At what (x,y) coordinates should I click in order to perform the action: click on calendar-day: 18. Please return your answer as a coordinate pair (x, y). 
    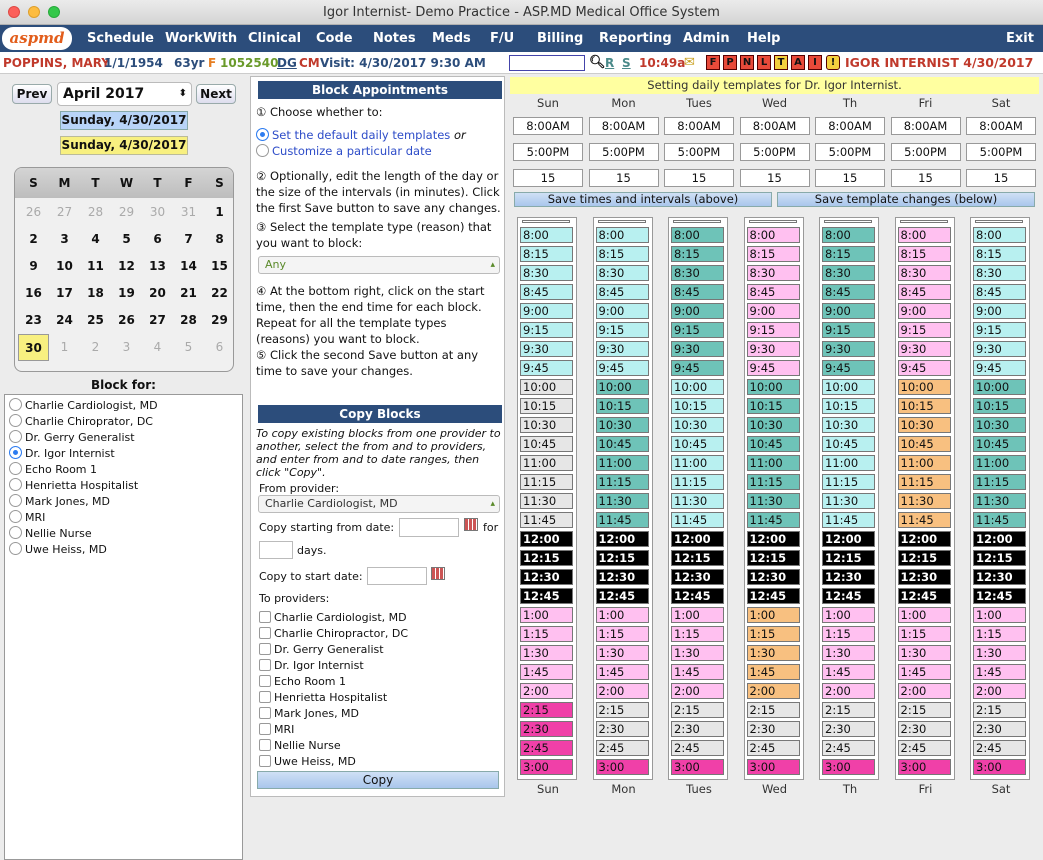
    Looking at the image, I should click on (95, 293).